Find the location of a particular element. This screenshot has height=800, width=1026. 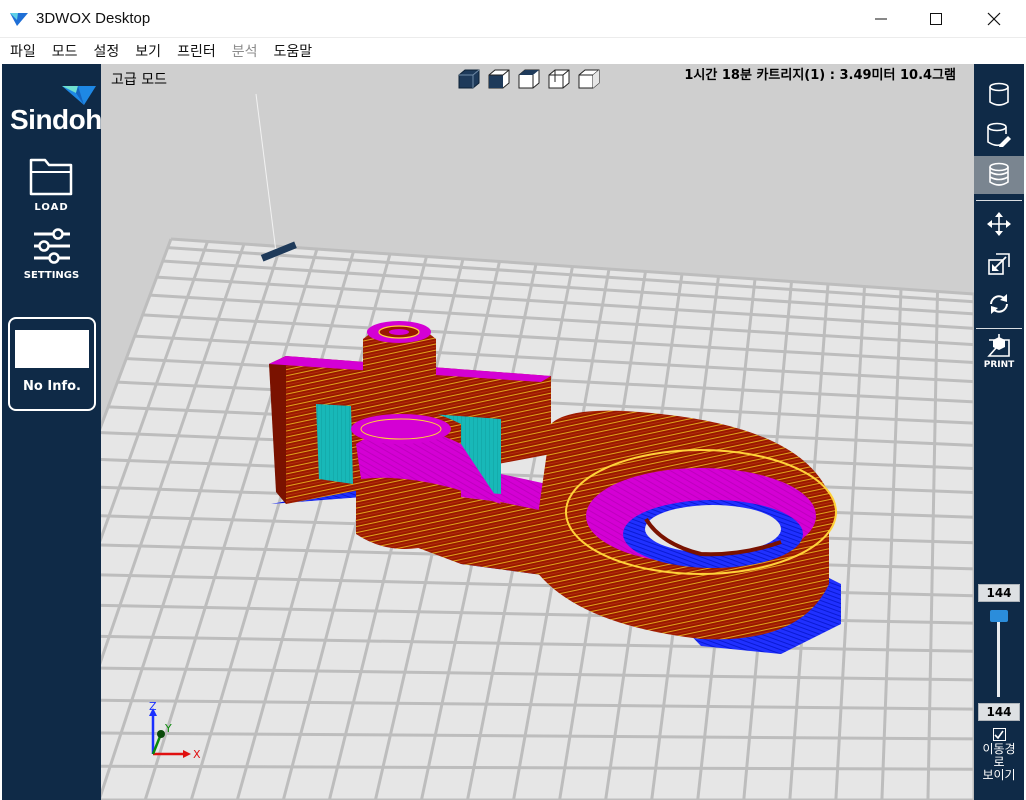

z-axis-label: Z is located at coordinates (153, 706).